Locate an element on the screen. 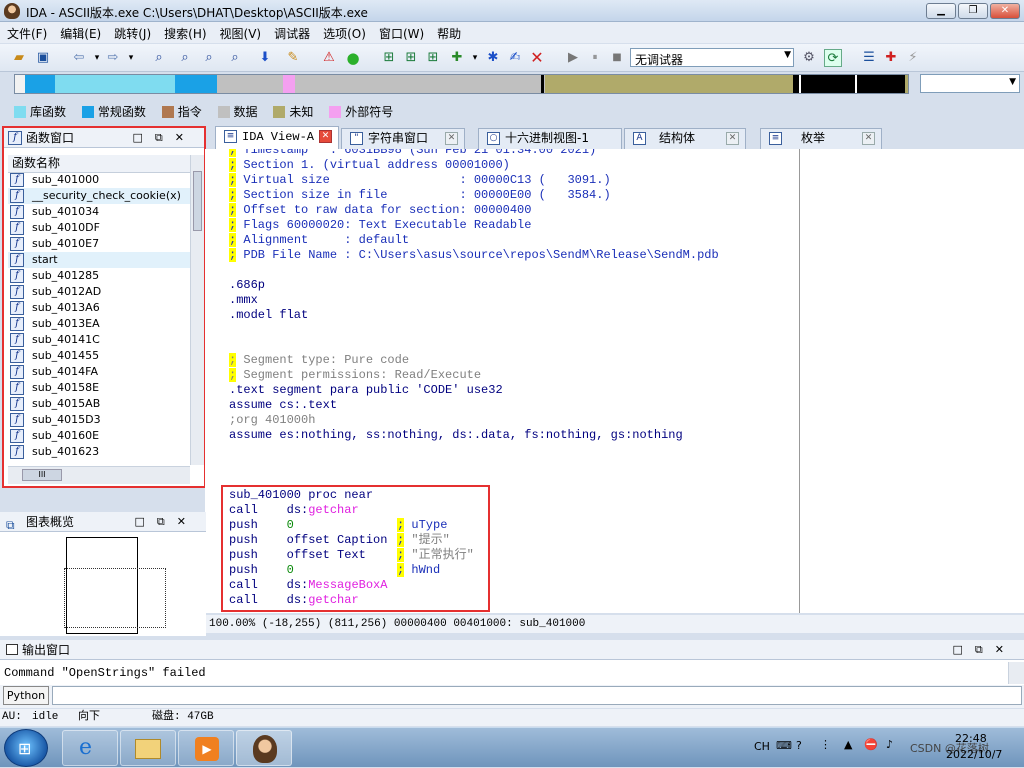  list-item: f sub_4015D3 is located at coordinates (99, 420).